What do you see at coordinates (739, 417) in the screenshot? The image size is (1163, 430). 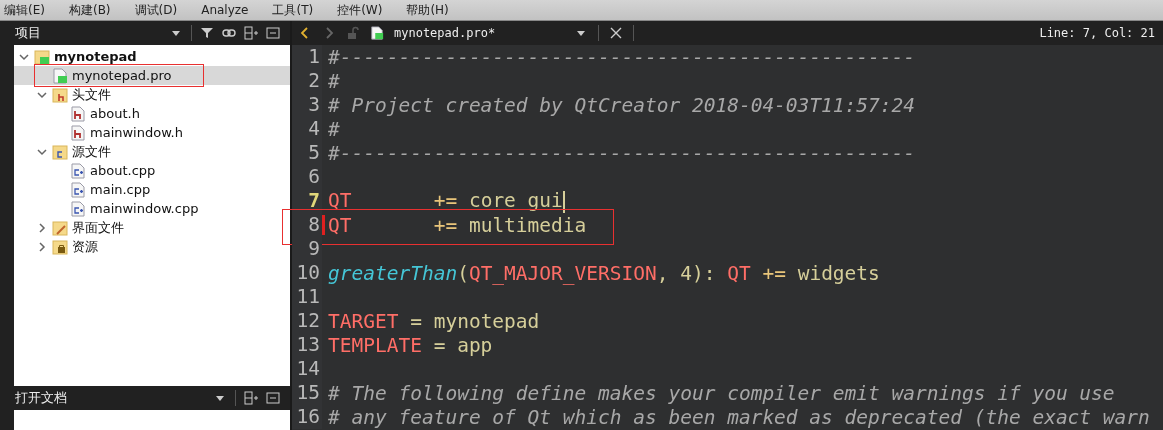 I see `code-line: # any feature of Qt which as been marked as deprecated (the exact warn` at bounding box center [739, 417].